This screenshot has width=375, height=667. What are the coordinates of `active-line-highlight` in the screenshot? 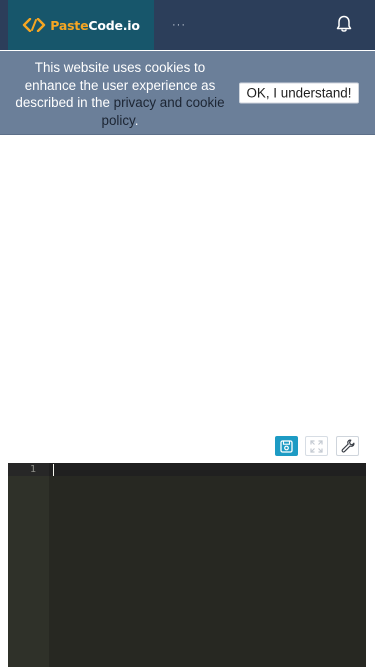 It's located at (187, 469).